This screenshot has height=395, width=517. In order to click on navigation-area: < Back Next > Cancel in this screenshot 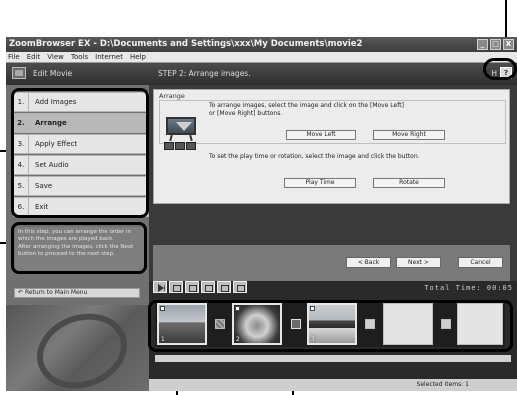, I will do `click(331, 263)`.